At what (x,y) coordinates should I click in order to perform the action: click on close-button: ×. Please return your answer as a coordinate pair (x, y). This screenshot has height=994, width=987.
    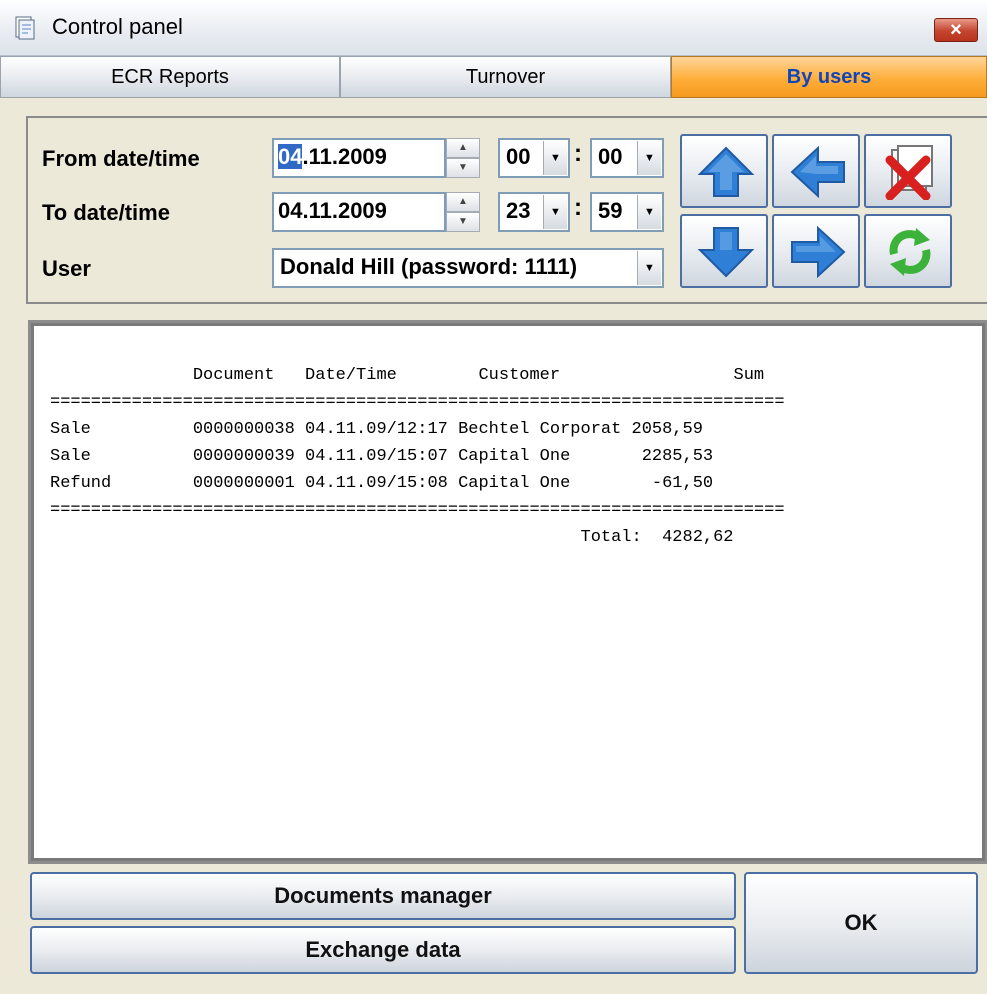
    Looking at the image, I should click on (956, 30).